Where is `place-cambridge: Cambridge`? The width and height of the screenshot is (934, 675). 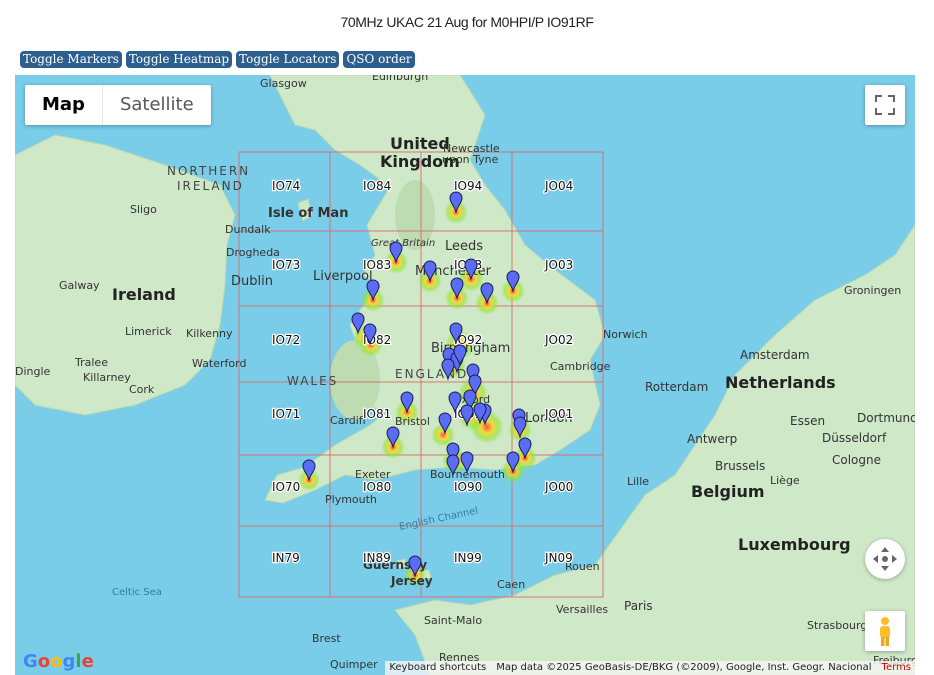
place-cambridge: Cambridge is located at coordinates (580, 366).